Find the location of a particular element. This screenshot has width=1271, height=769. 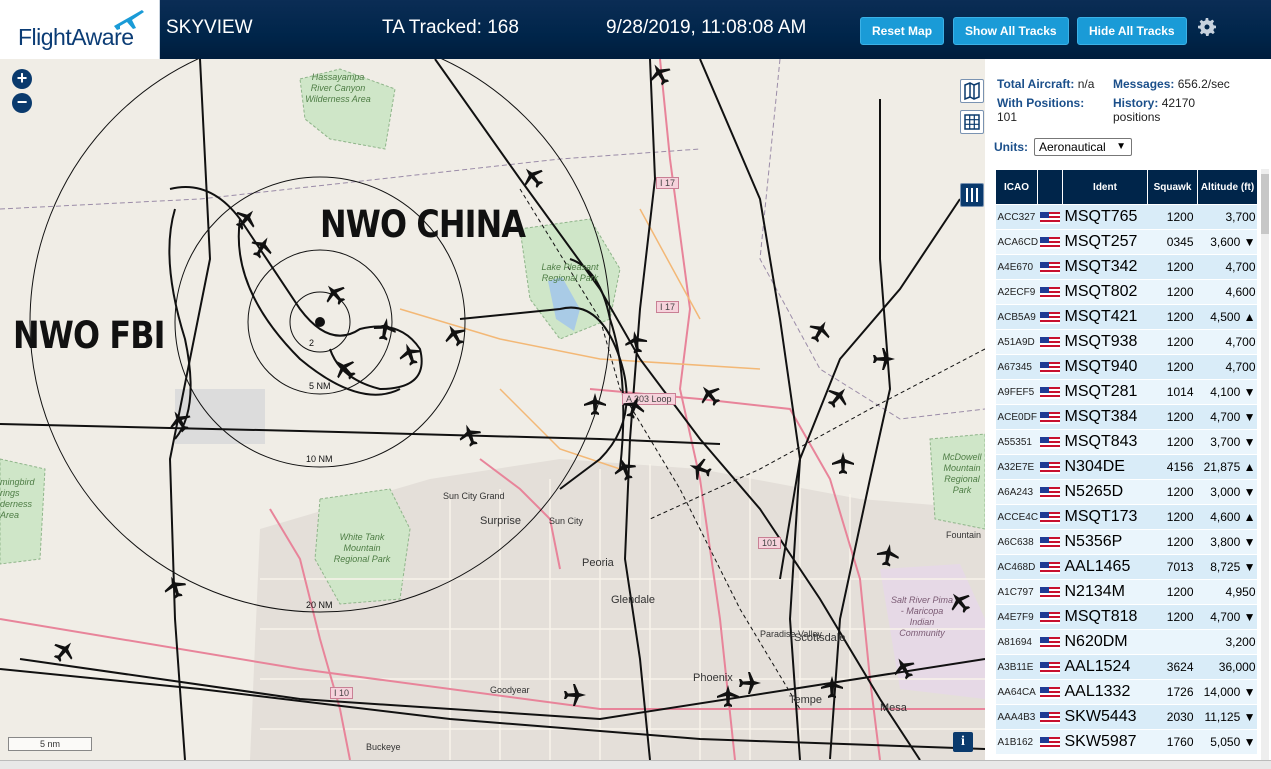

hide-all-tracks-button: Hide All Tracks is located at coordinates (1132, 31).